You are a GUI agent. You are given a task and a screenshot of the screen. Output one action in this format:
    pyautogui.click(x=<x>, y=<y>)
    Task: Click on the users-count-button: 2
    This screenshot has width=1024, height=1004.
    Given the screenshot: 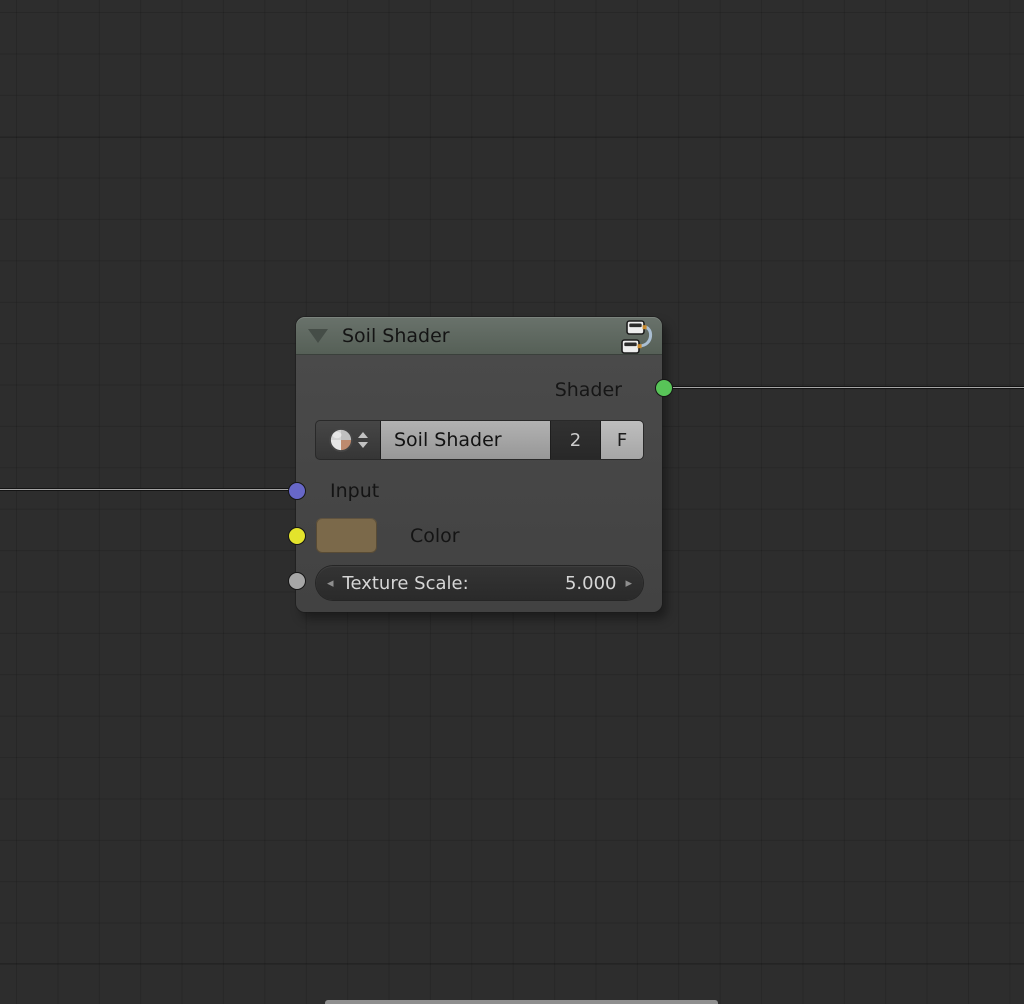 What is the action you would take?
    pyautogui.click(x=575, y=440)
    